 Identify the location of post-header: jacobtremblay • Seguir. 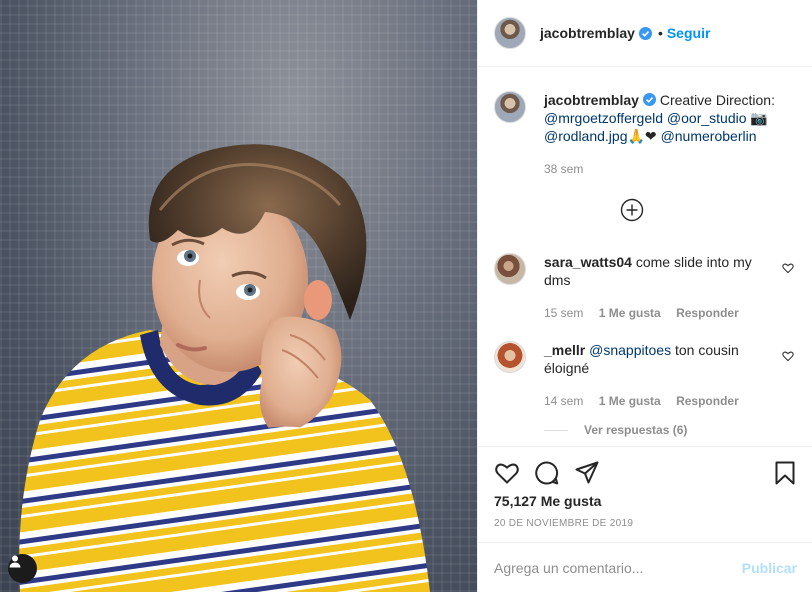
(645, 33).